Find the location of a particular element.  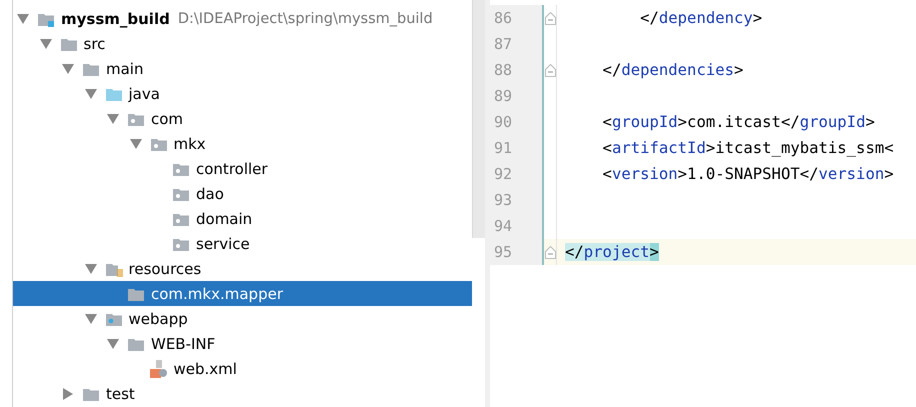

tree-item-label: myssm_build is located at coordinates (115, 19).